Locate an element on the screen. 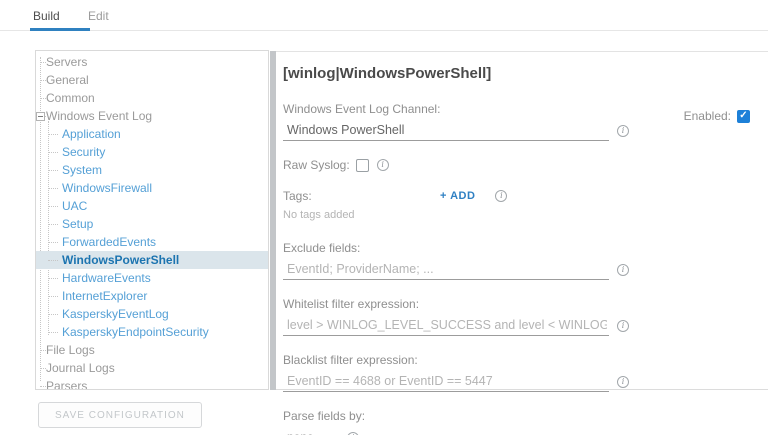  sidebar-item-label: Application is located at coordinates (91, 134).